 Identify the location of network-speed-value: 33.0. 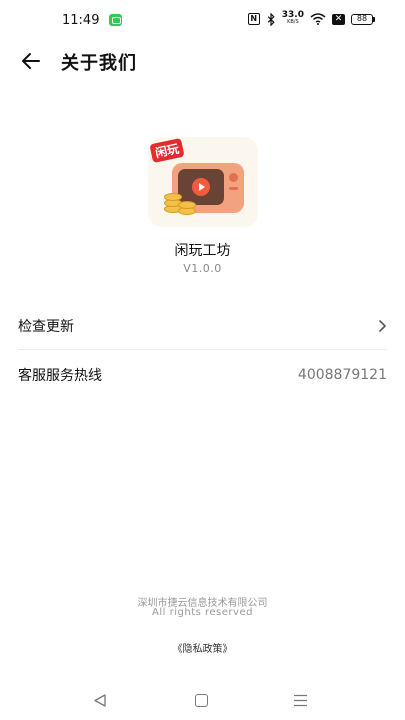
(292, 15).